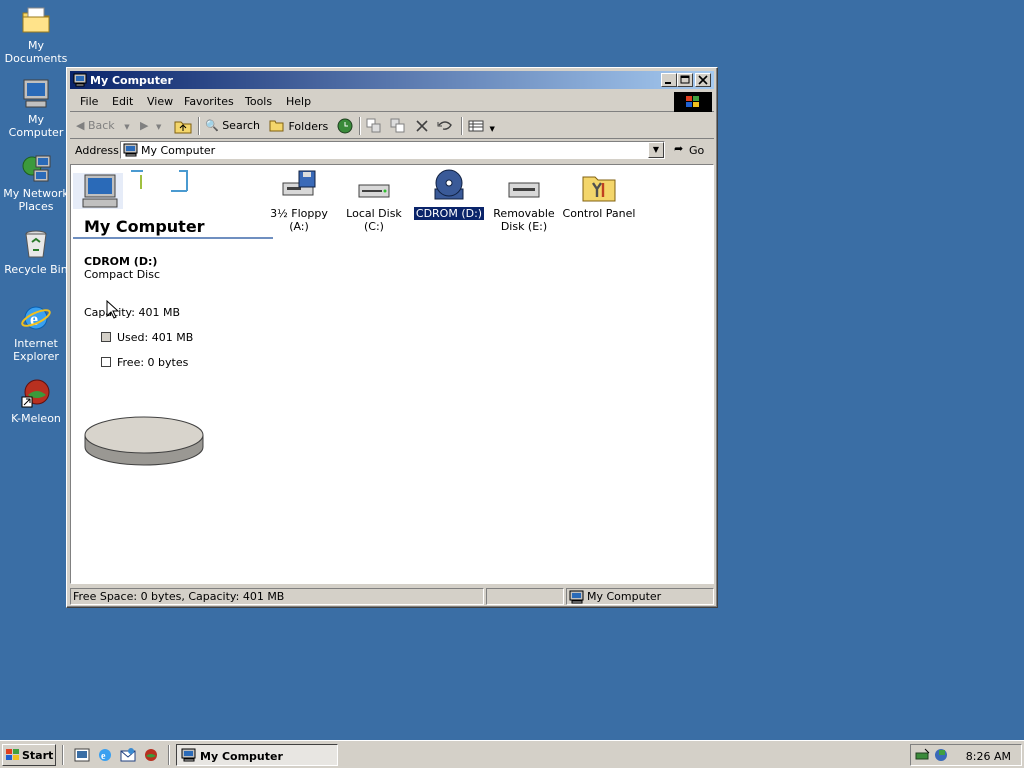 The image size is (1024, 768). Describe the element at coordinates (36, 34) in the screenshot. I see `desktop-icon-my-documents: My Documents` at that location.